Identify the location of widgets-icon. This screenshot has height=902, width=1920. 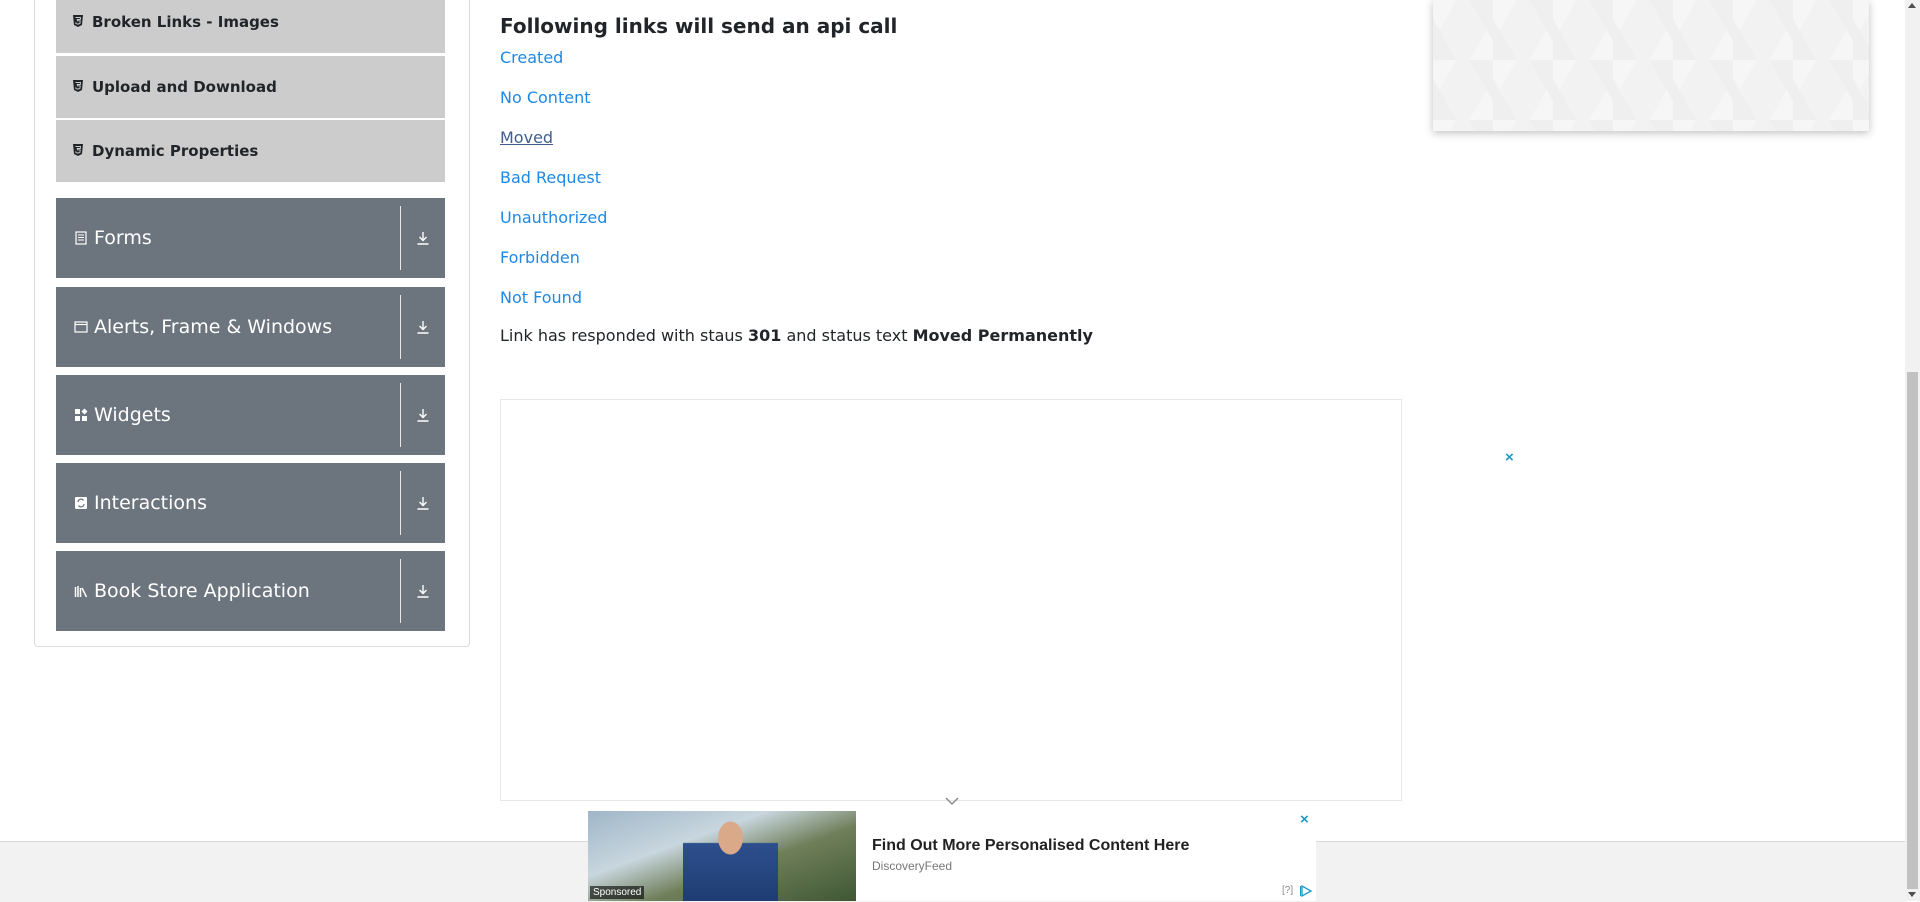
(81, 415).